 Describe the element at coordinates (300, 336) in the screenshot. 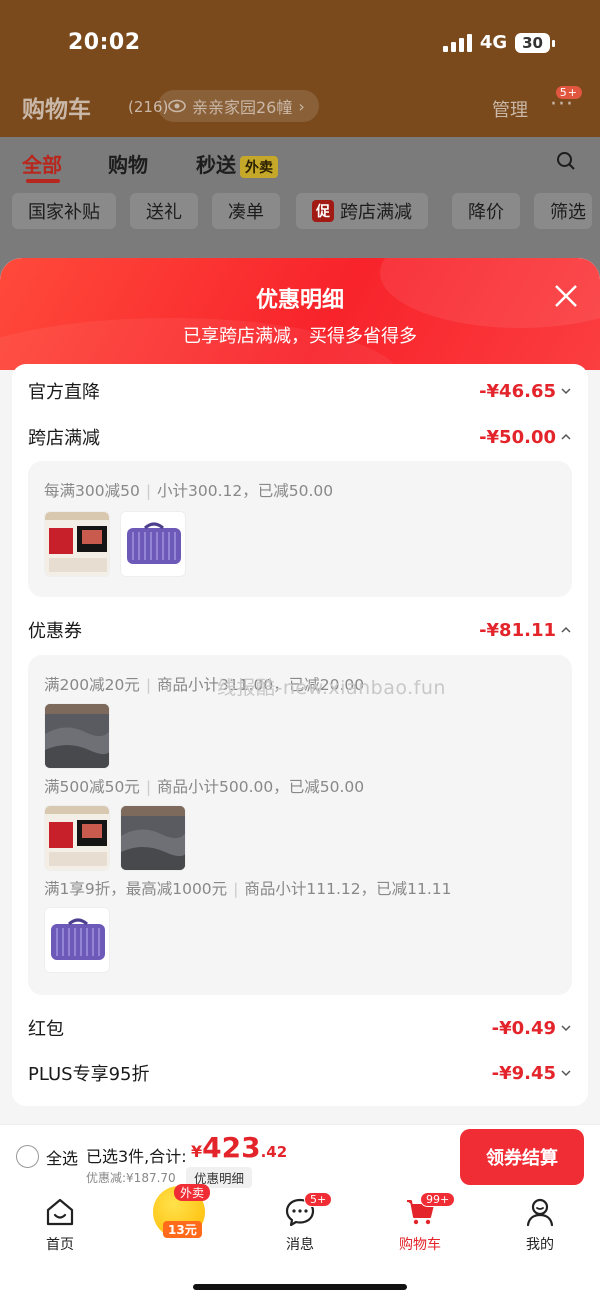

I see `modal-subtitle: 已享跨店满减，买得多省得多` at that location.